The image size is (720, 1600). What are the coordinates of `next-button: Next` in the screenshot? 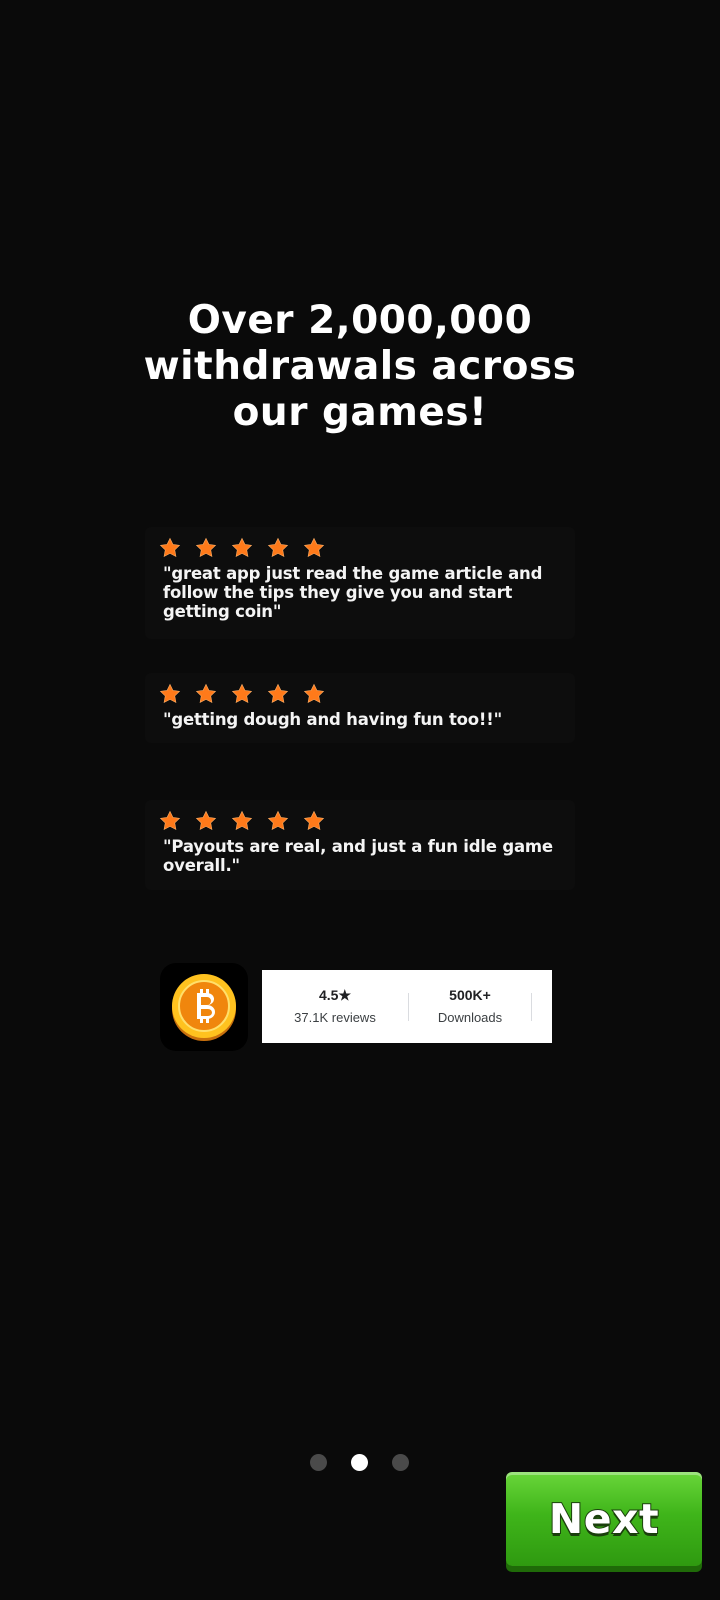 It's located at (604, 1519).